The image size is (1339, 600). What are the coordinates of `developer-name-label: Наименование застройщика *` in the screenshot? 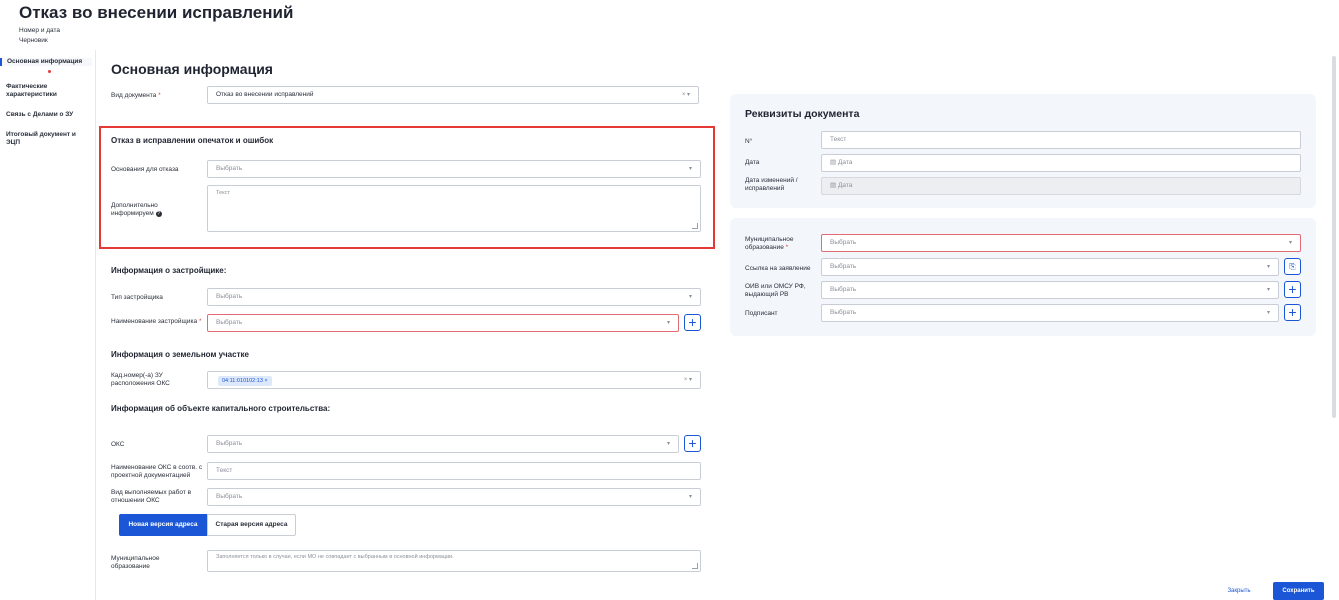 It's located at (156, 321).